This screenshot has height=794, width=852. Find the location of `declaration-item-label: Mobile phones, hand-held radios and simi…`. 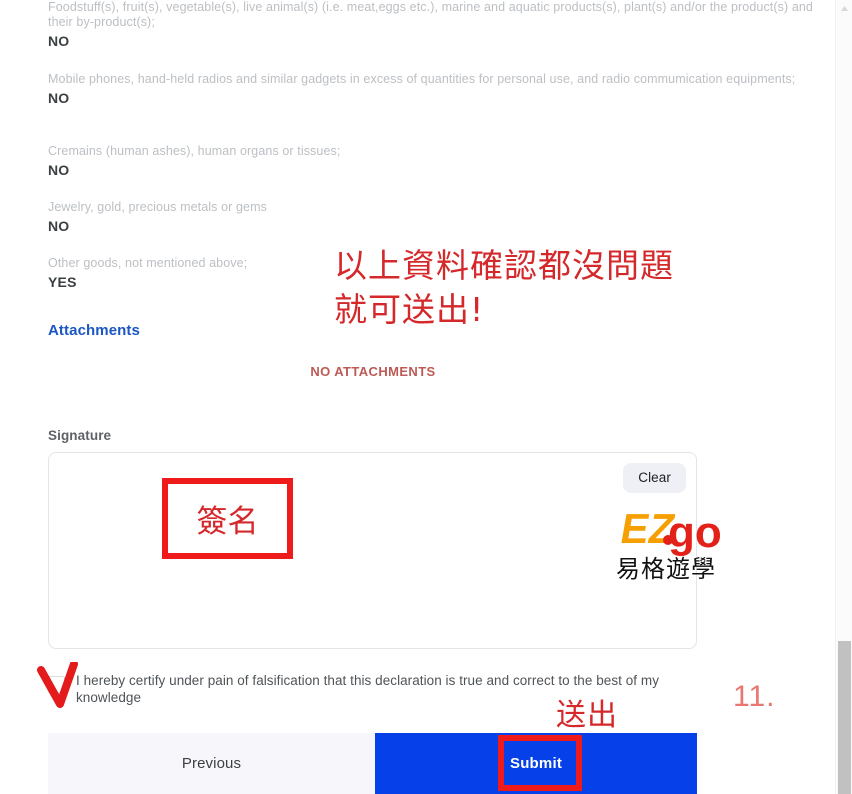

declaration-item-label: Mobile phones, hand-held radios and simi… is located at coordinates (422, 79).